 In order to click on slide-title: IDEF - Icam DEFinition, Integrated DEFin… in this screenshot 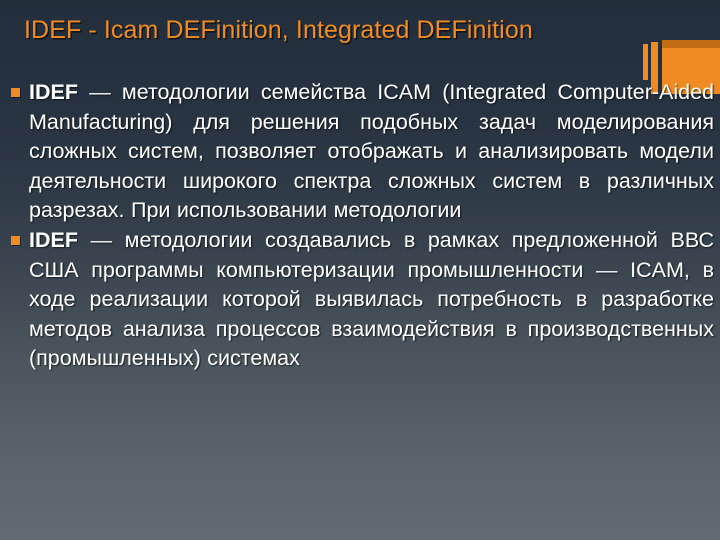, I will do `click(278, 30)`.